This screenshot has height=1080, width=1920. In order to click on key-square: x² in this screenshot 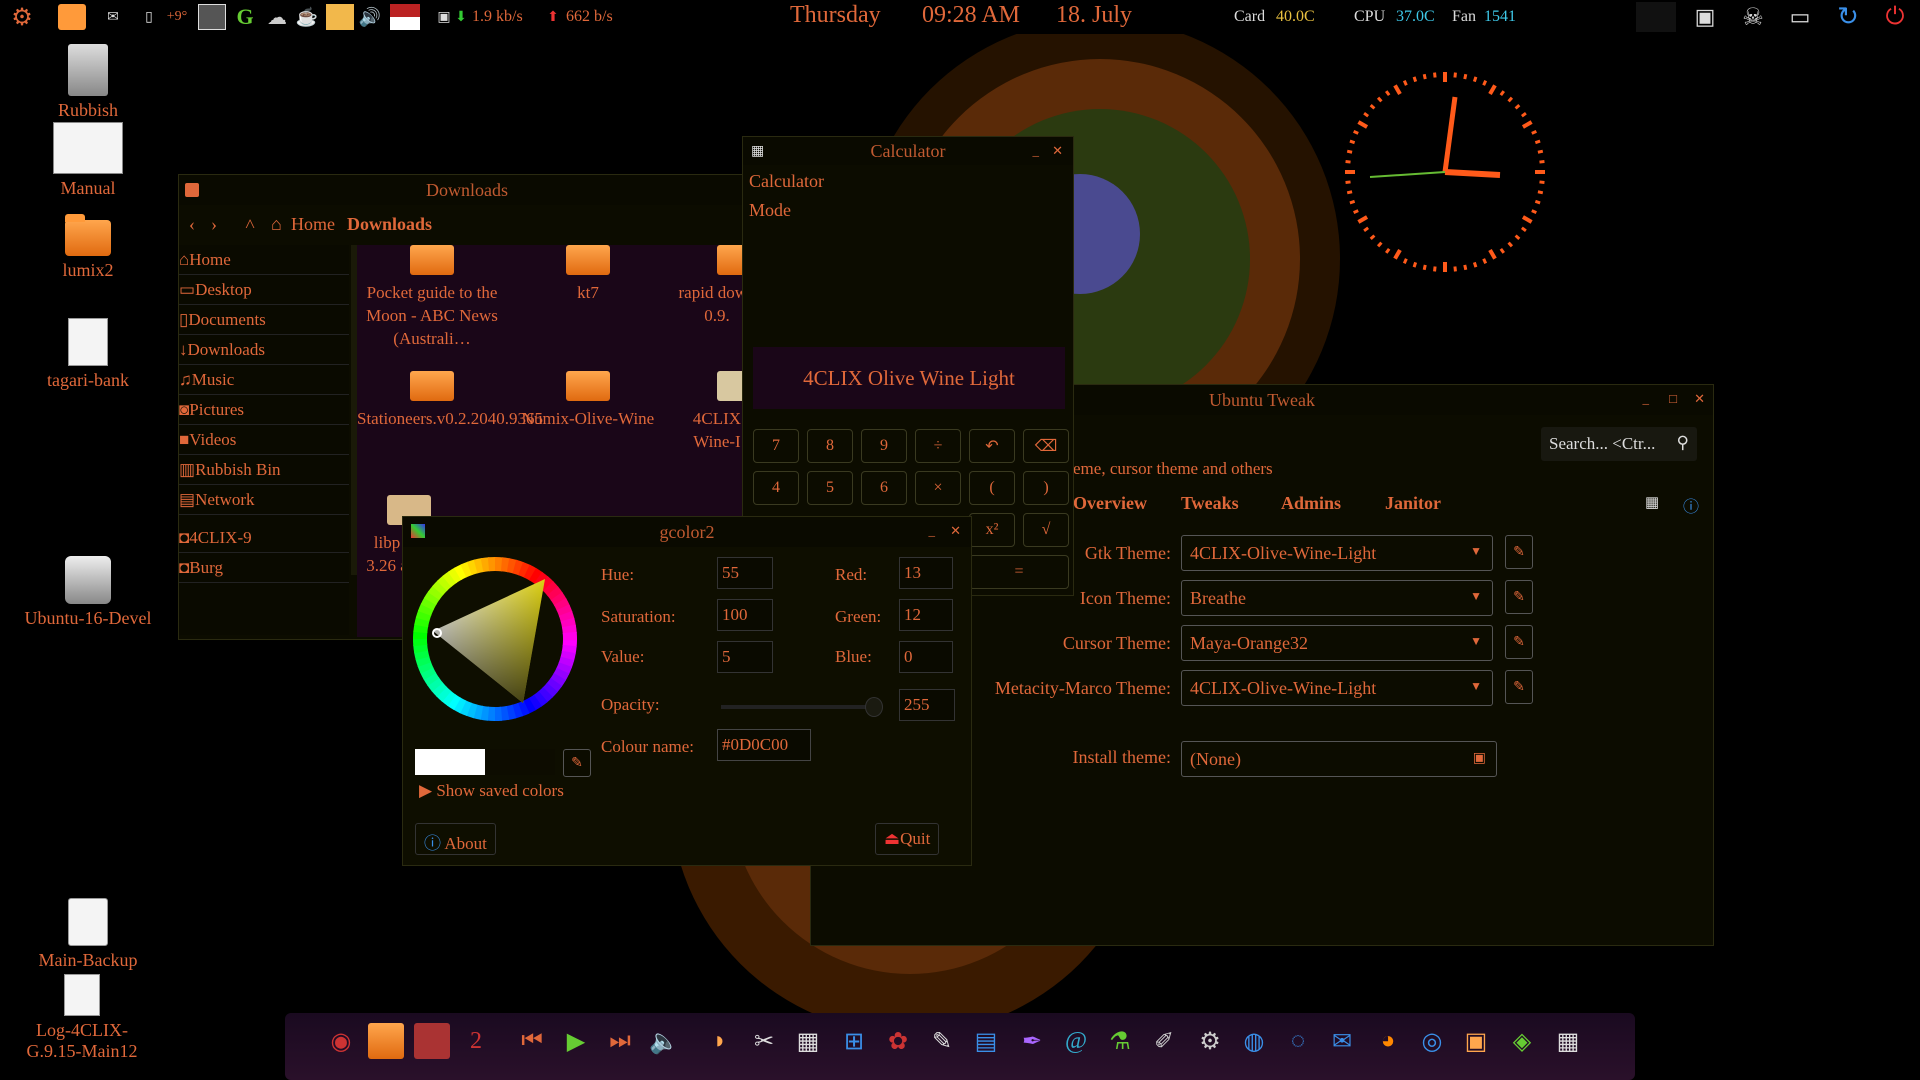, I will do `click(992, 530)`.